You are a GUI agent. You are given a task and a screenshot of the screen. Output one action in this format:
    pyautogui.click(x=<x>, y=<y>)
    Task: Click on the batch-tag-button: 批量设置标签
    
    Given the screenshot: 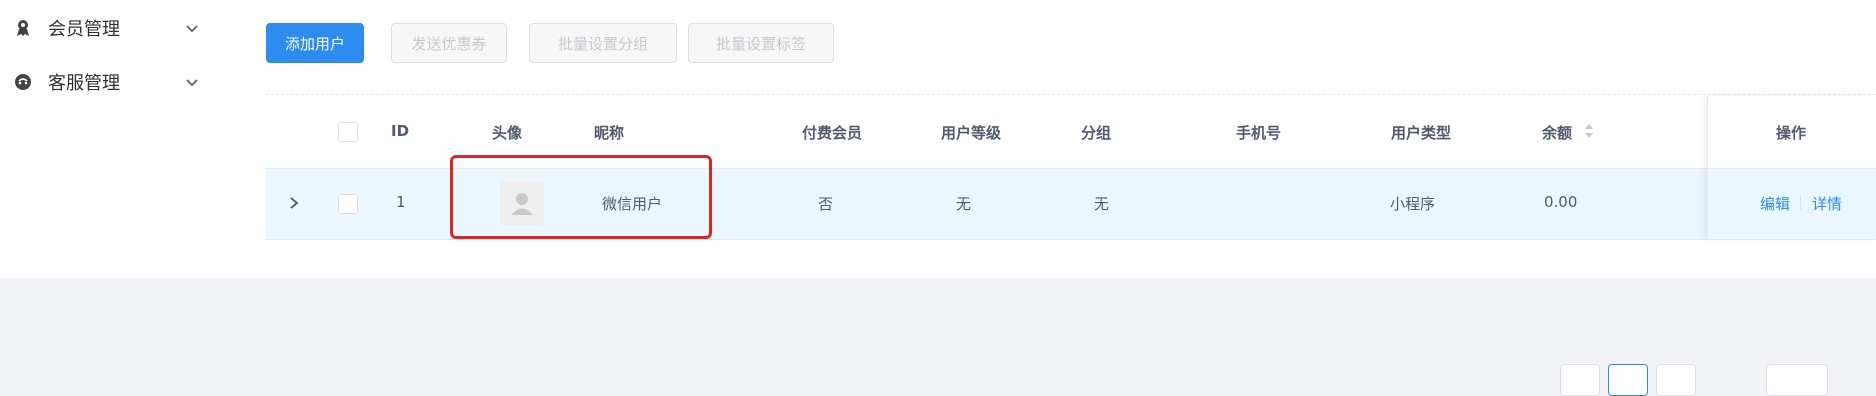 What is the action you would take?
    pyautogui.click(x=761, y=43)
    